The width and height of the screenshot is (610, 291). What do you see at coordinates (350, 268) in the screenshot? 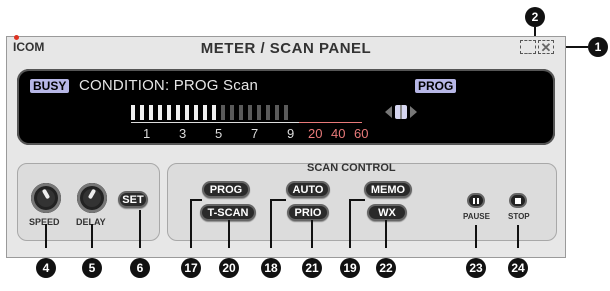
I see `callout-19: 19` at bounding box center [350, 268].